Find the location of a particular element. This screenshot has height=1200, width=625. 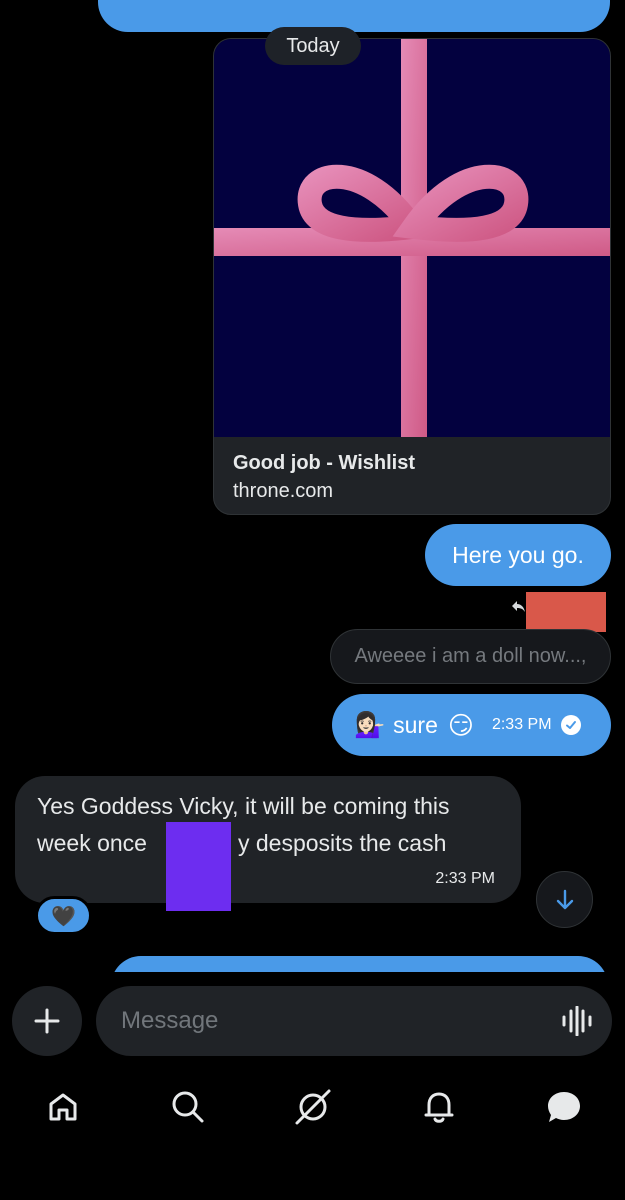

read-check-icon is located at coordinates (570, 725).